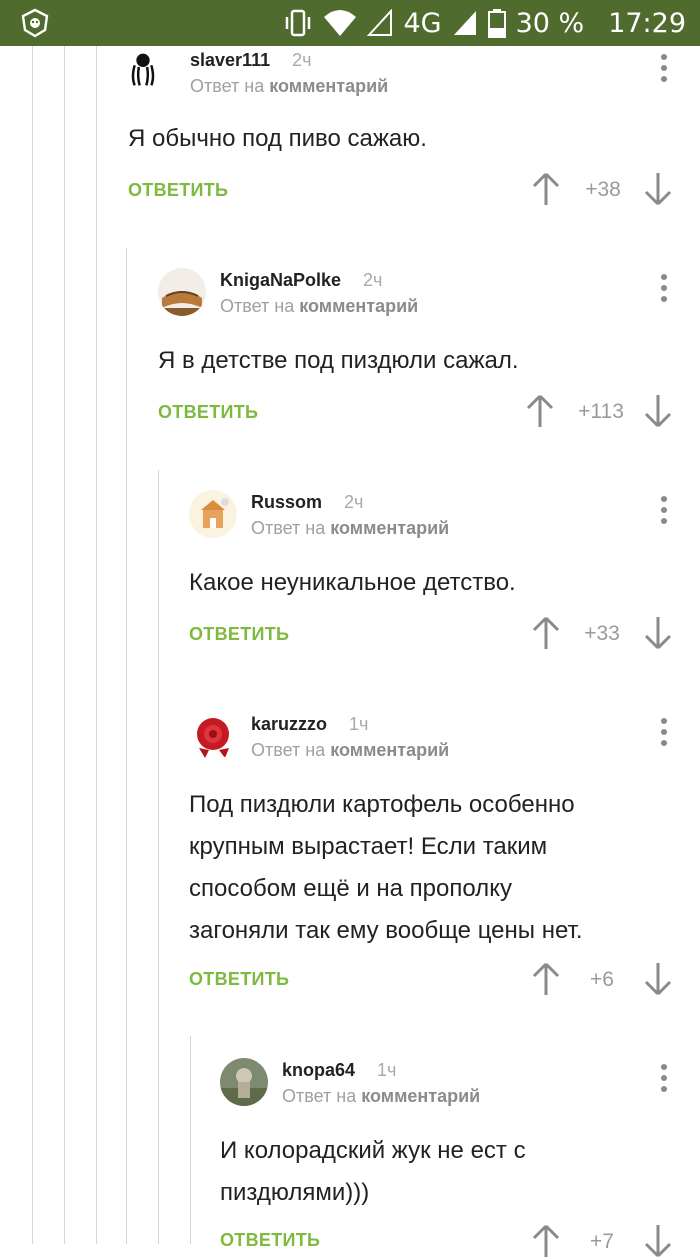  I want to click on wifi-icon, so click(340, 23).